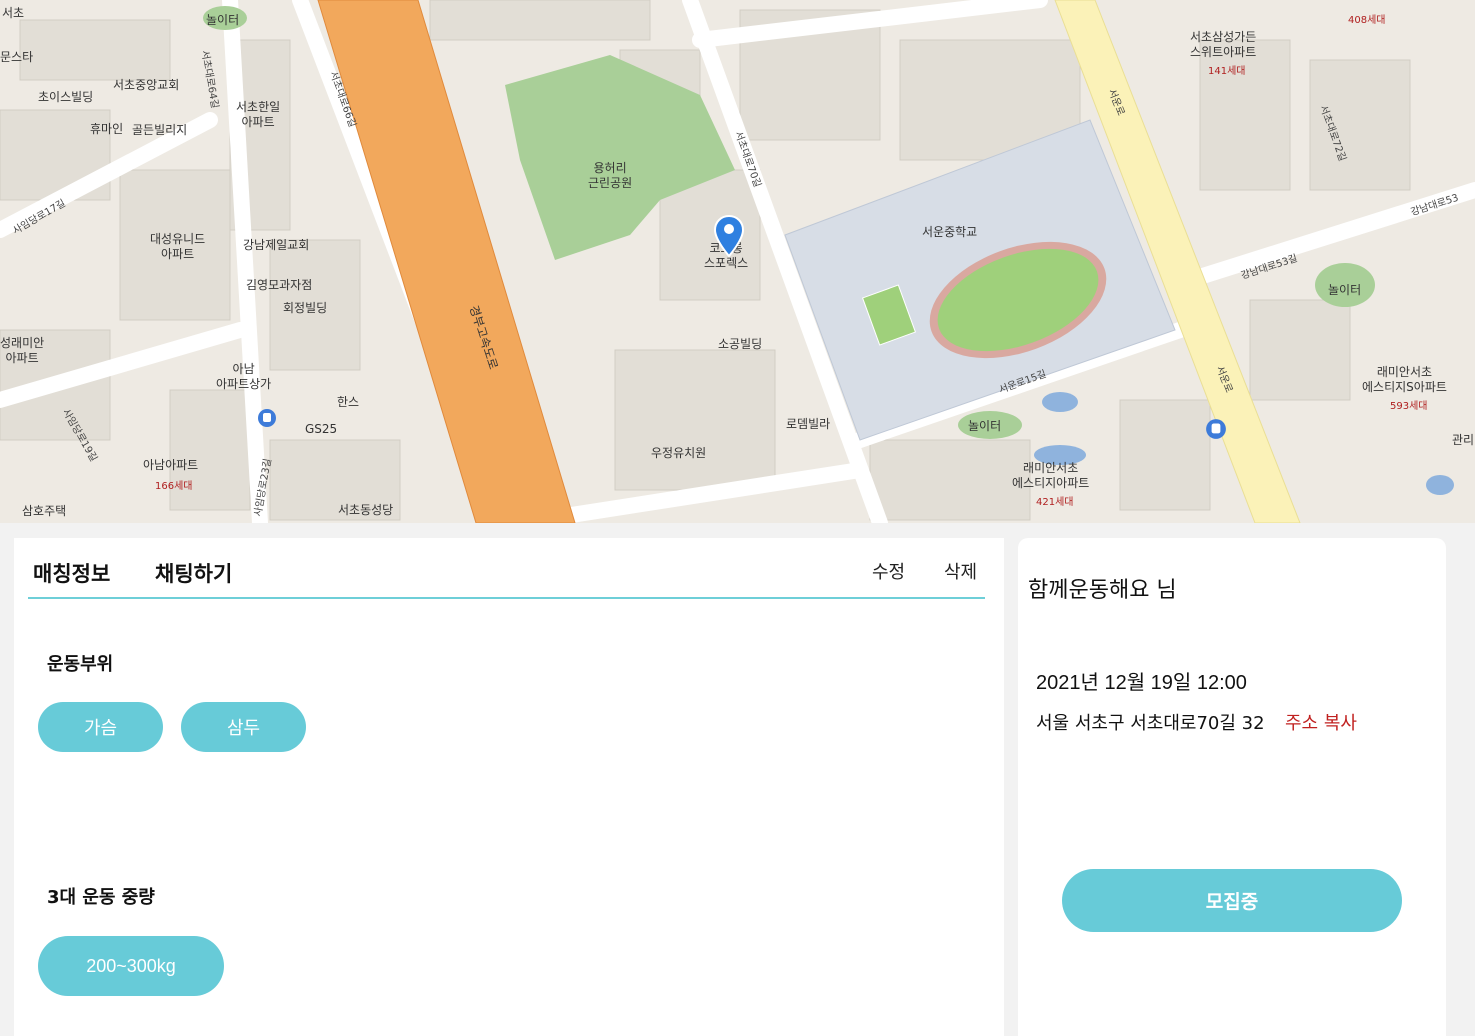 Image resolution: width=1475 pixels, height=1036 pixels. I want to click on recruiting-status-button: 모집중, so click(1232, 900).